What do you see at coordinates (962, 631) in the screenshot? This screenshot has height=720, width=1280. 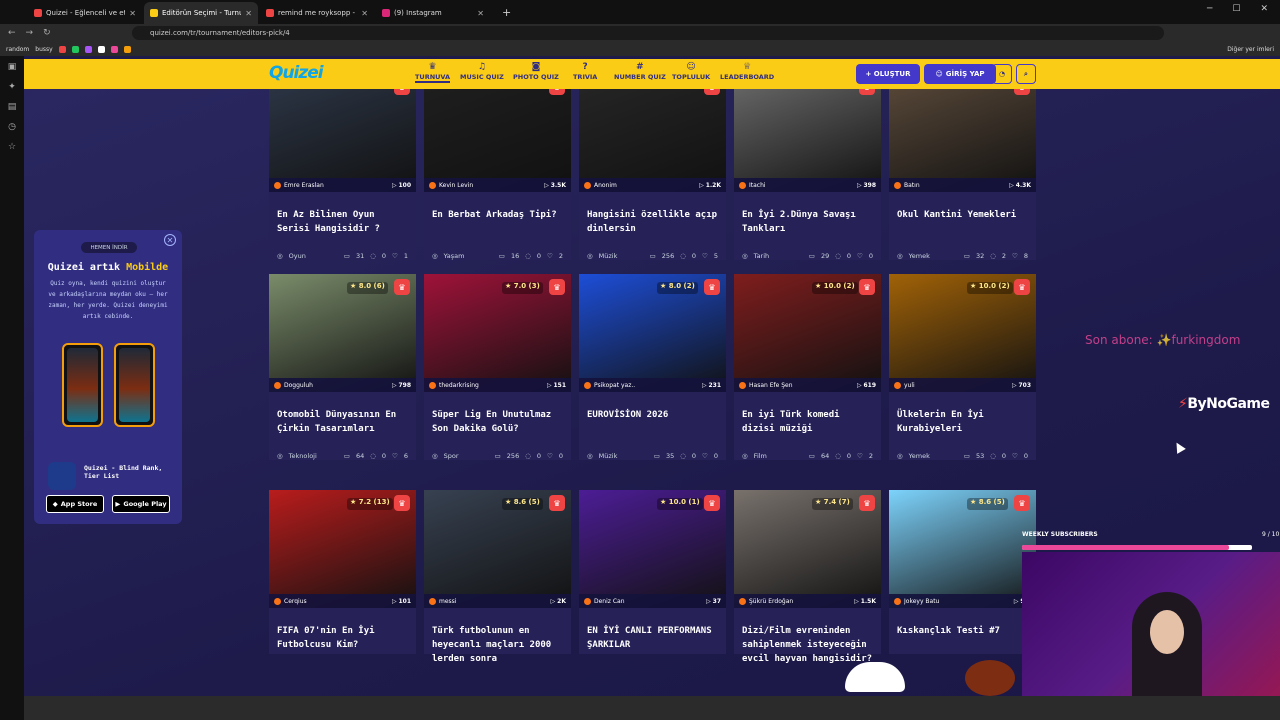 I see `card-title: Kıskançlık Testi #7` at bounding box center [962, 631].